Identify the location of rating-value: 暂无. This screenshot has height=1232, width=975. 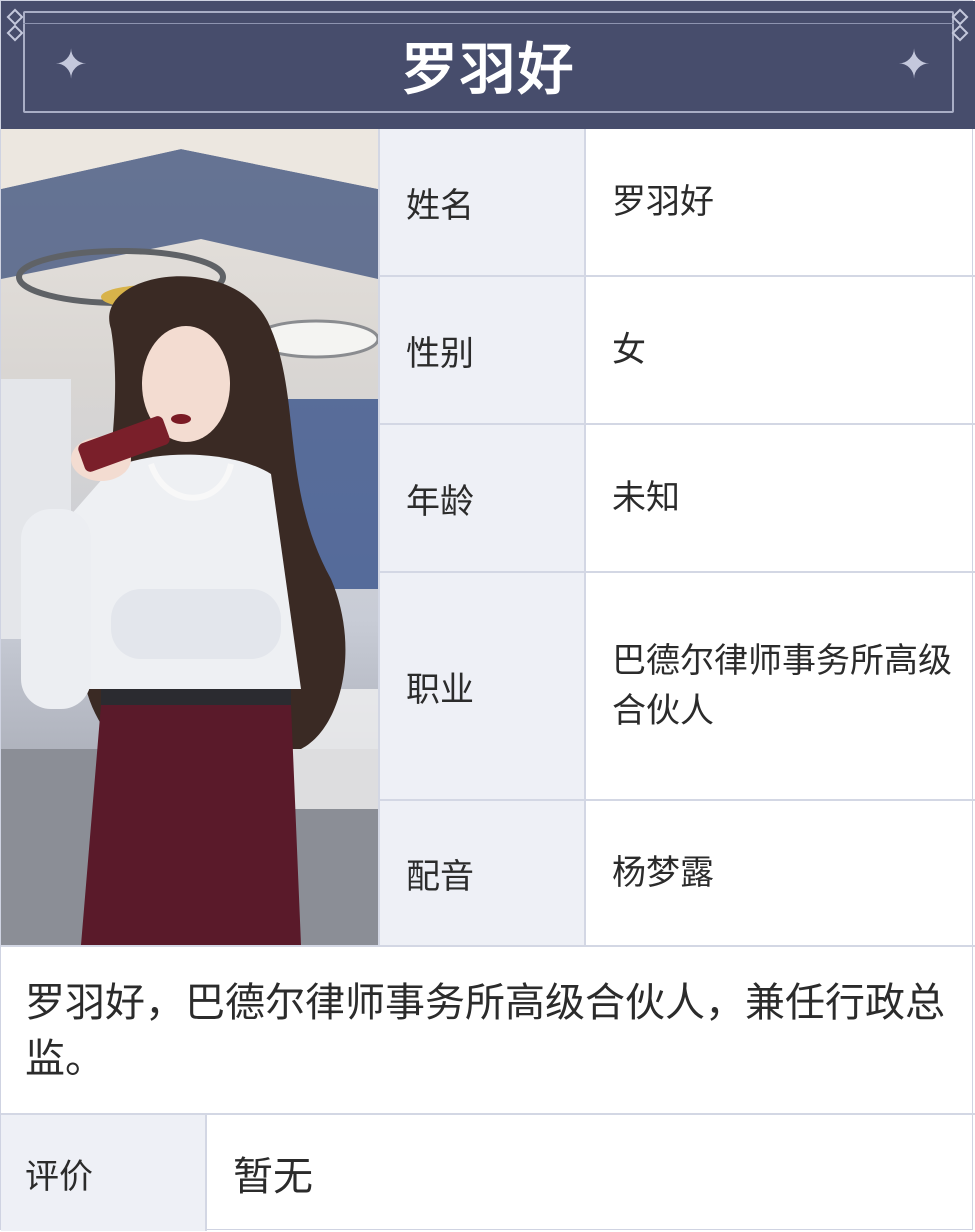
(273, 1177).